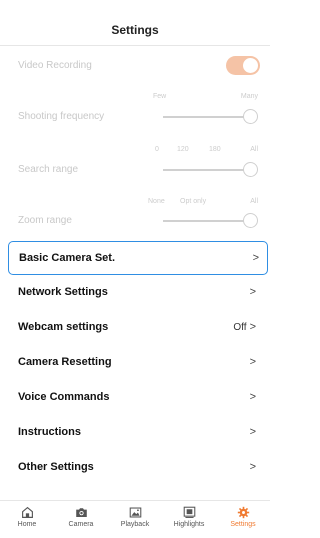 This screenshot has width=320, height=538. I want to click on tab-label: Camera, so click(81, 524).